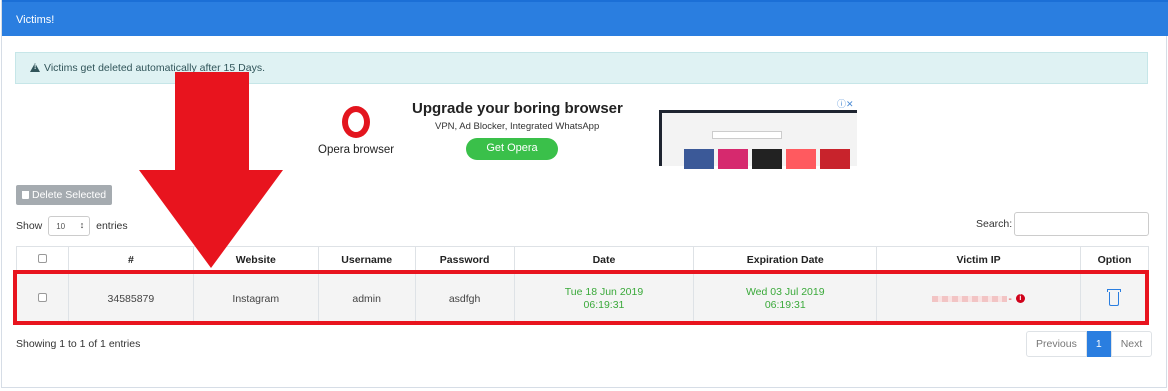  I want to click on redacted-ip, so click(970, 298).